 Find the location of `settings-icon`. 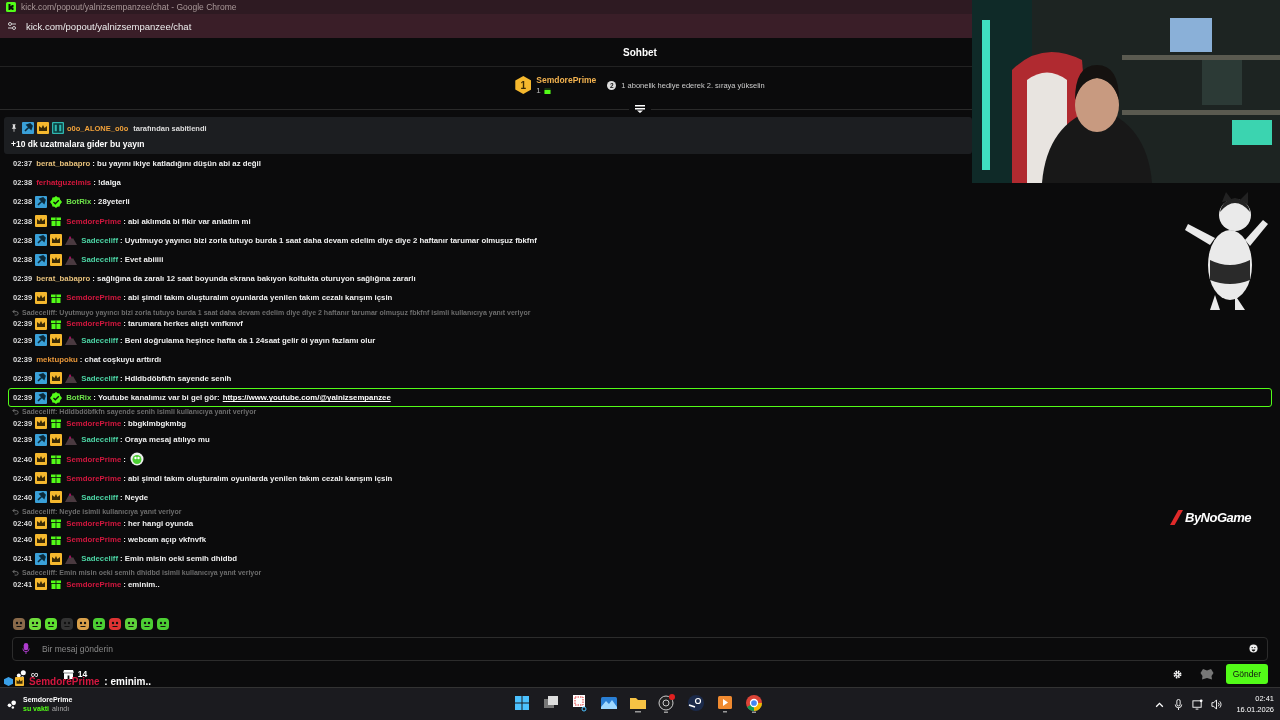

settings-icon is located at coordinates (1177, 674).